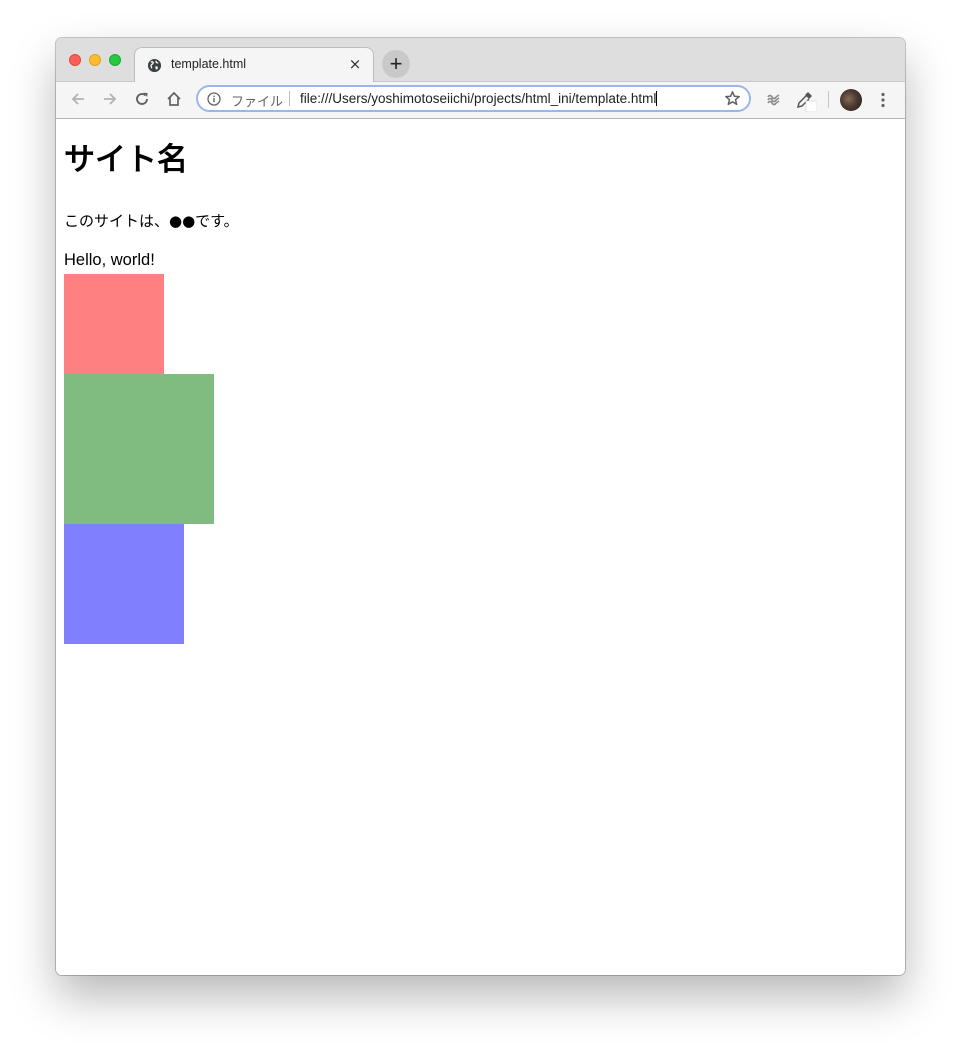 This screenshot has width=961, height=1049. I want to click on forward-icon, so click(110, 99).